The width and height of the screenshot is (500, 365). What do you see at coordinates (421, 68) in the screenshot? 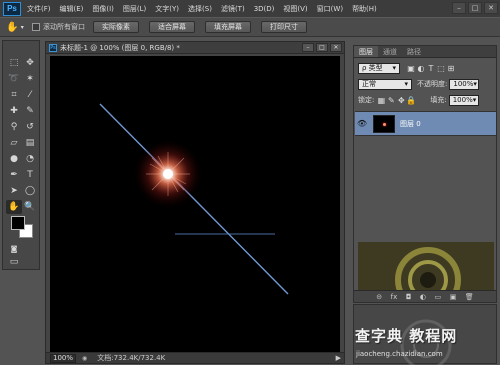
I see `adjustment-filter-icon: ◐` at bounding box center [421, 68].